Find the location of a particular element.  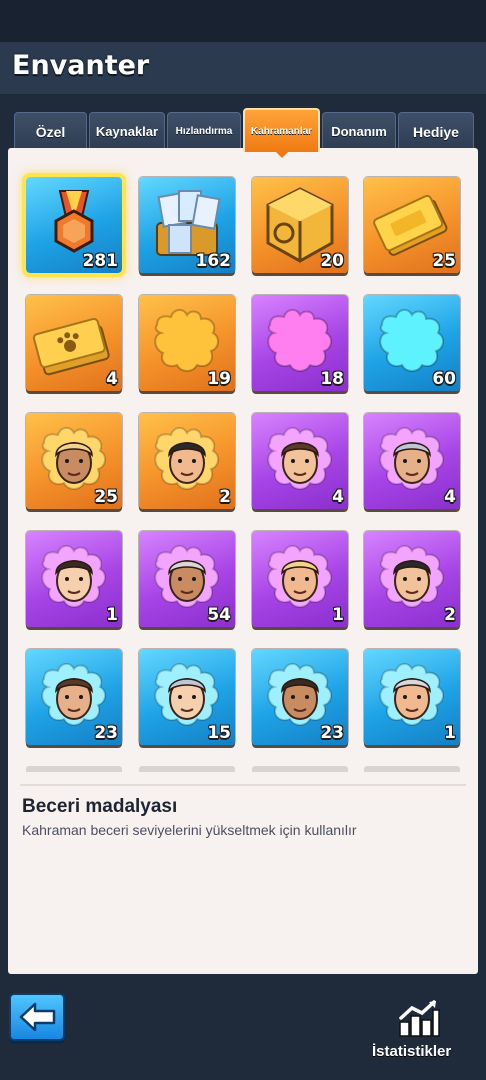

inventory-item: 19 is located at coordinates (187, 343).